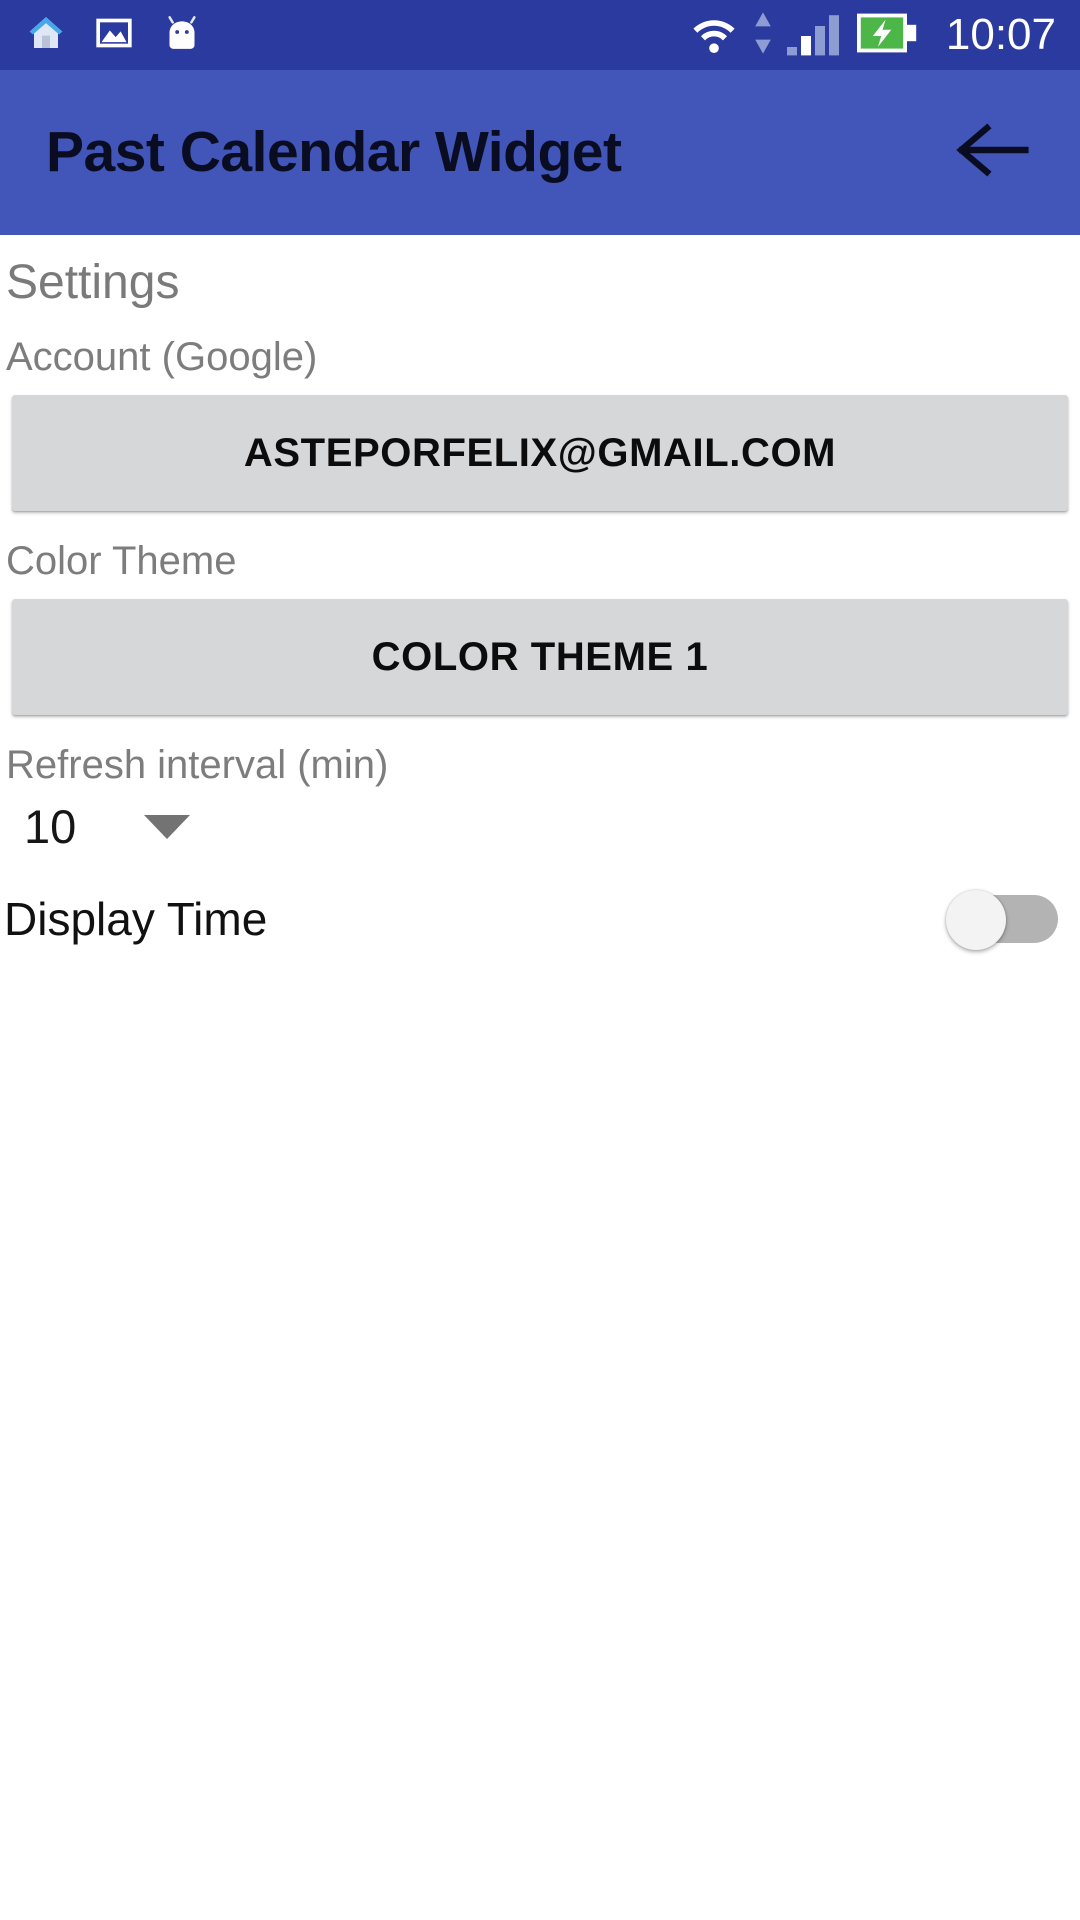 This screenshot has width=1080, height=1920. I want to click on back-arrow-icon, so click(994, 152).